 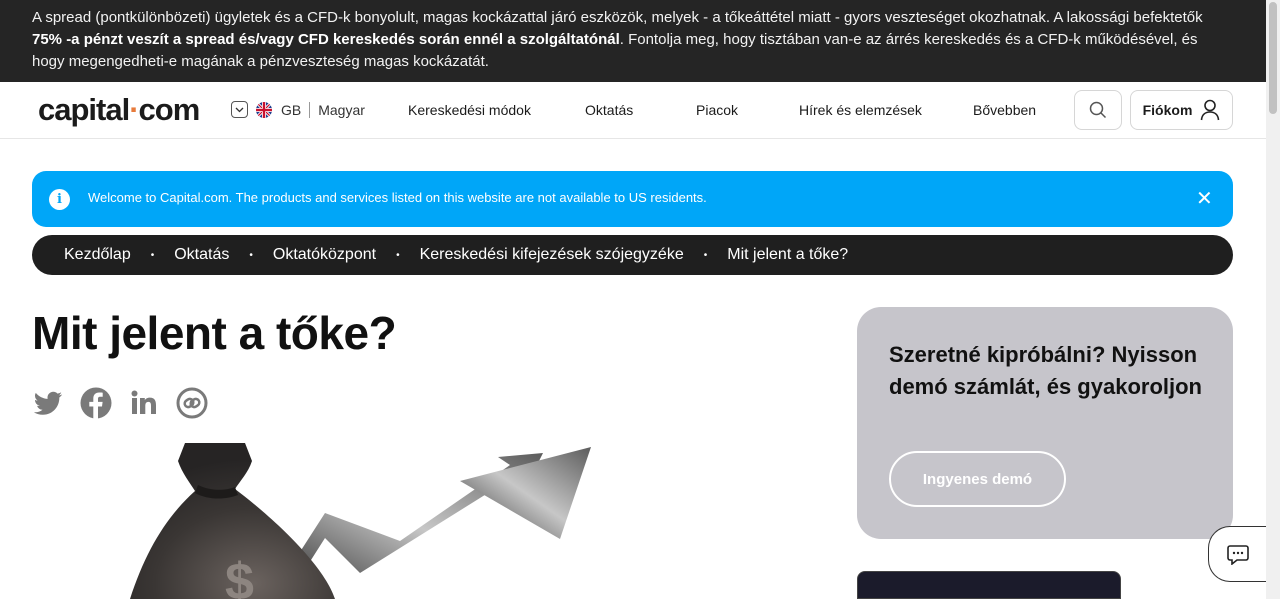 I want to click on linkedin-icon, so click(x=144, y=403).